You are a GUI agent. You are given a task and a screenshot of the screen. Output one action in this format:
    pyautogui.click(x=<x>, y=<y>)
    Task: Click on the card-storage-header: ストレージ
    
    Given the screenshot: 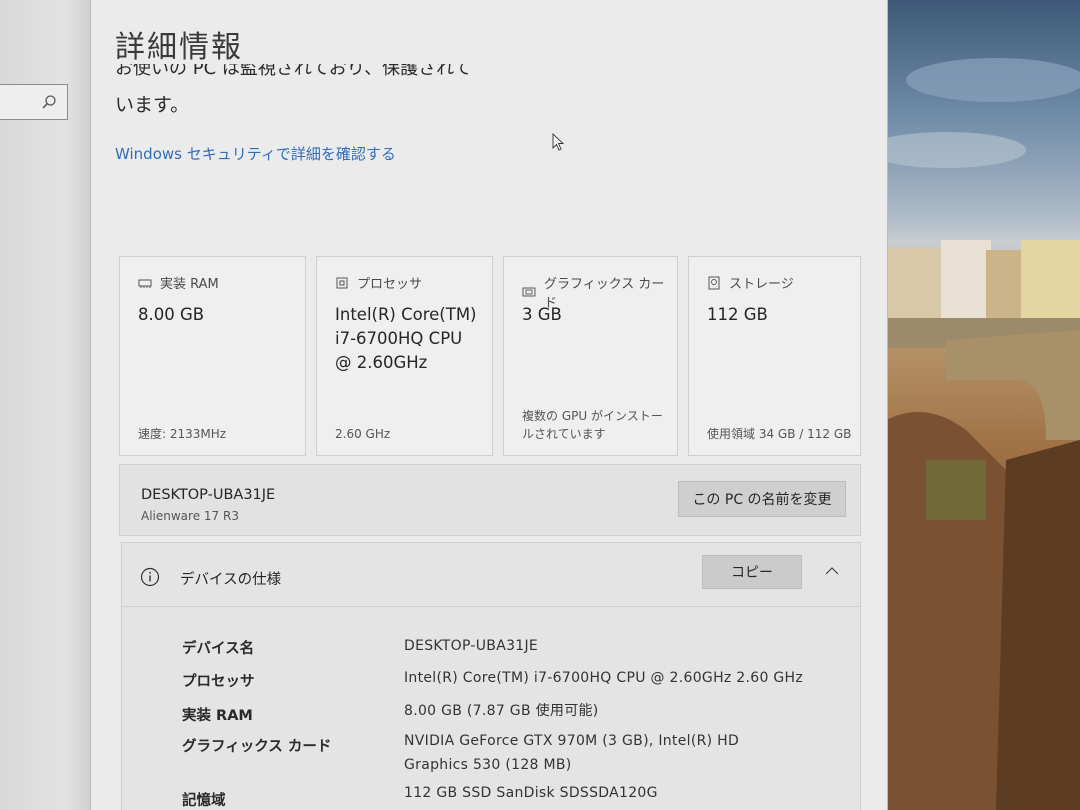 What is the action you would take?
    pyautogui.click(x=750, y=282)
    